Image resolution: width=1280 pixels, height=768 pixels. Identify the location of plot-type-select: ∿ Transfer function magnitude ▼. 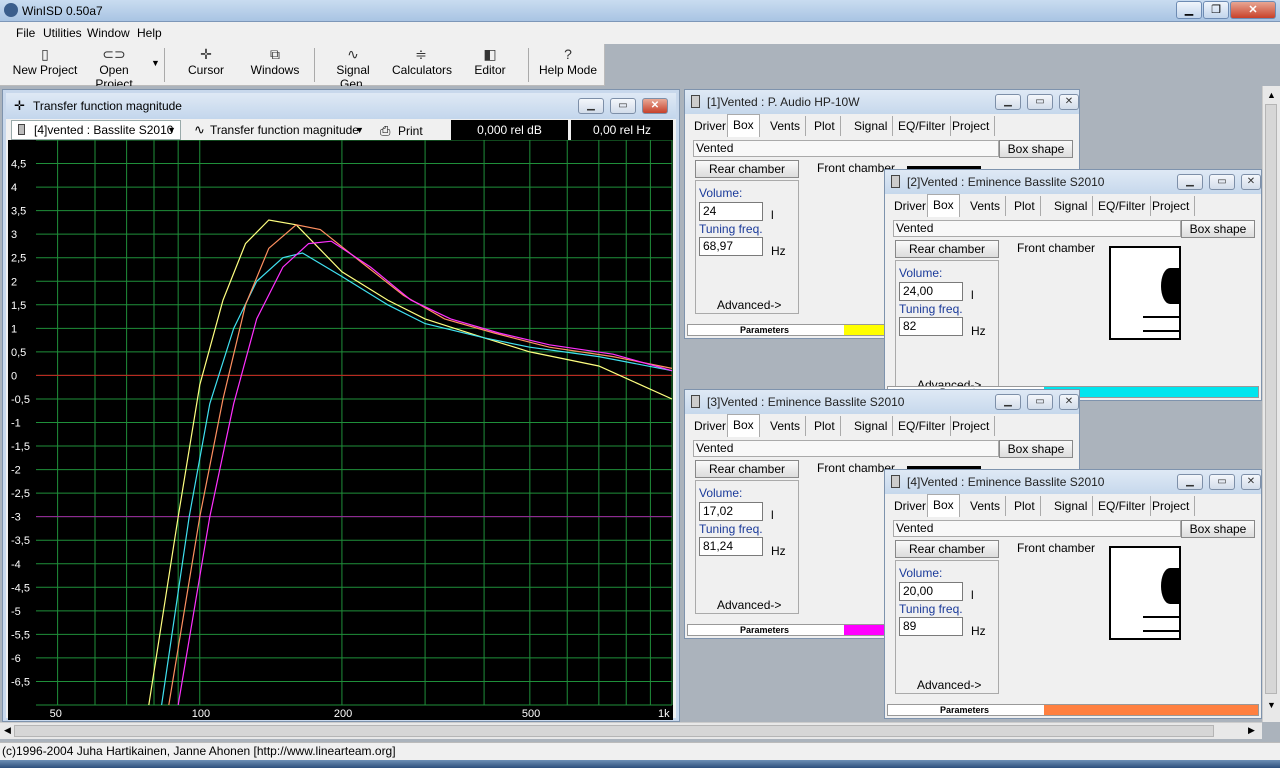
(279, 130).